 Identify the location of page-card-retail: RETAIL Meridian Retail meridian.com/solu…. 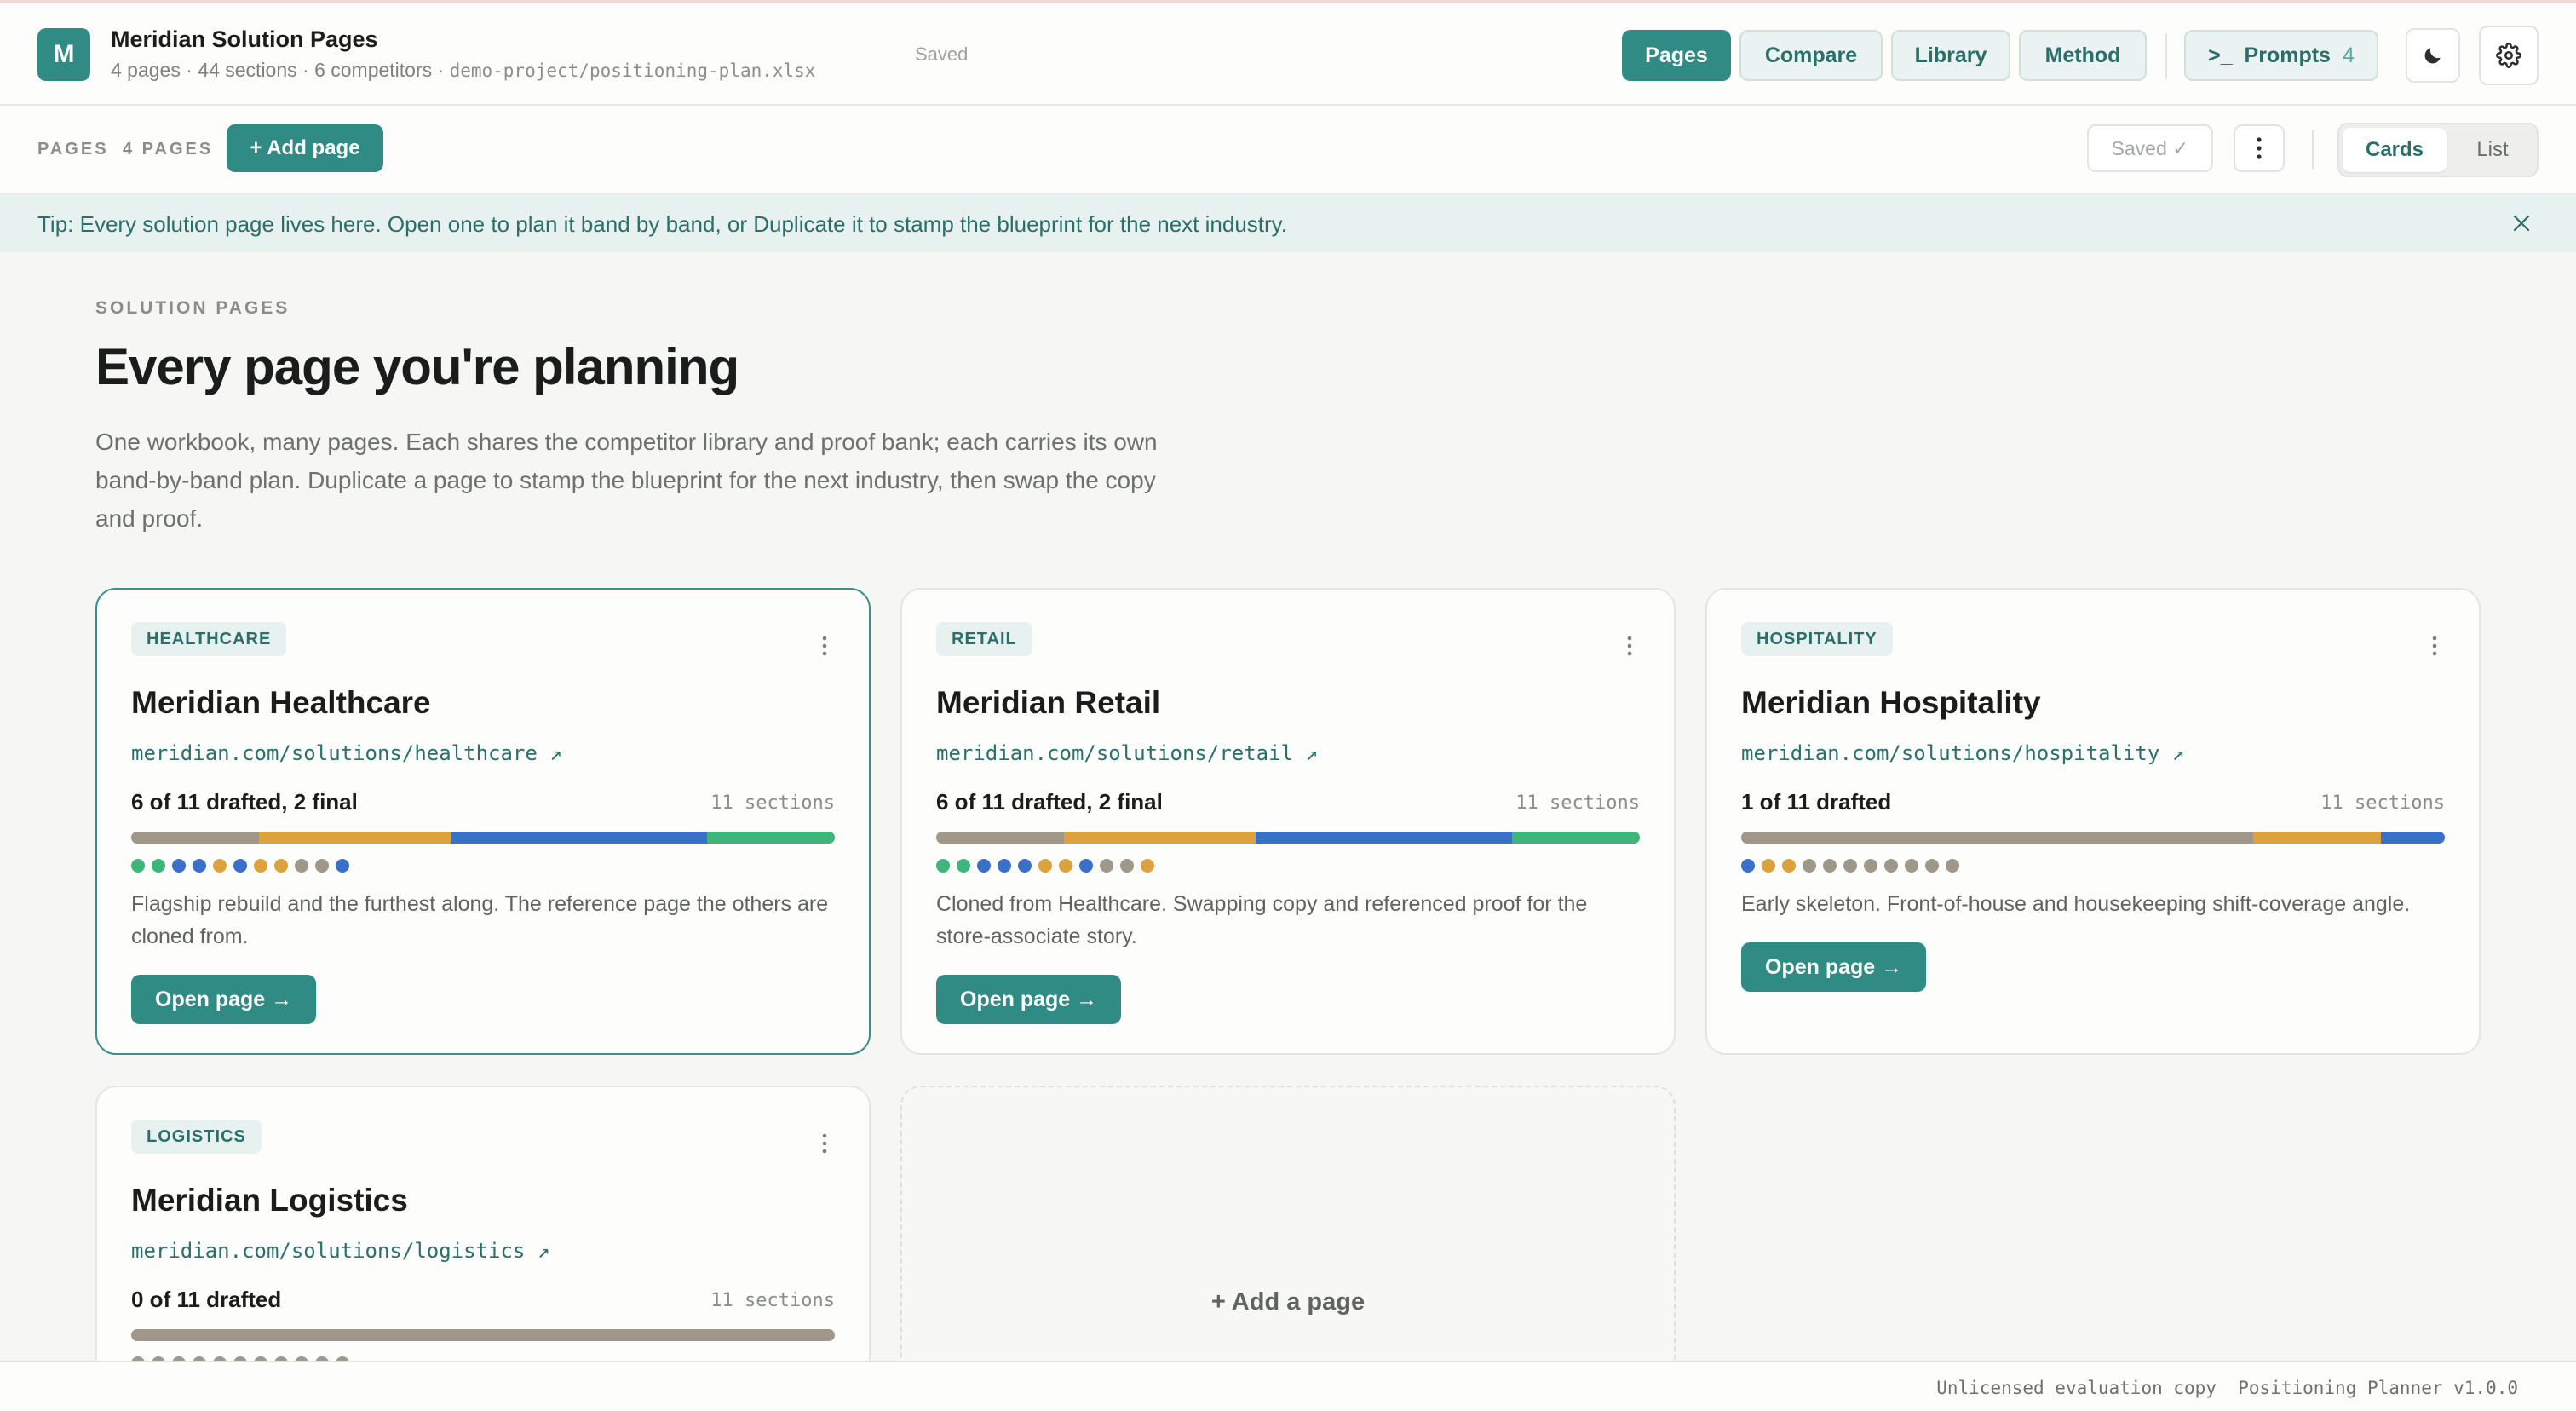
(1288, 821).